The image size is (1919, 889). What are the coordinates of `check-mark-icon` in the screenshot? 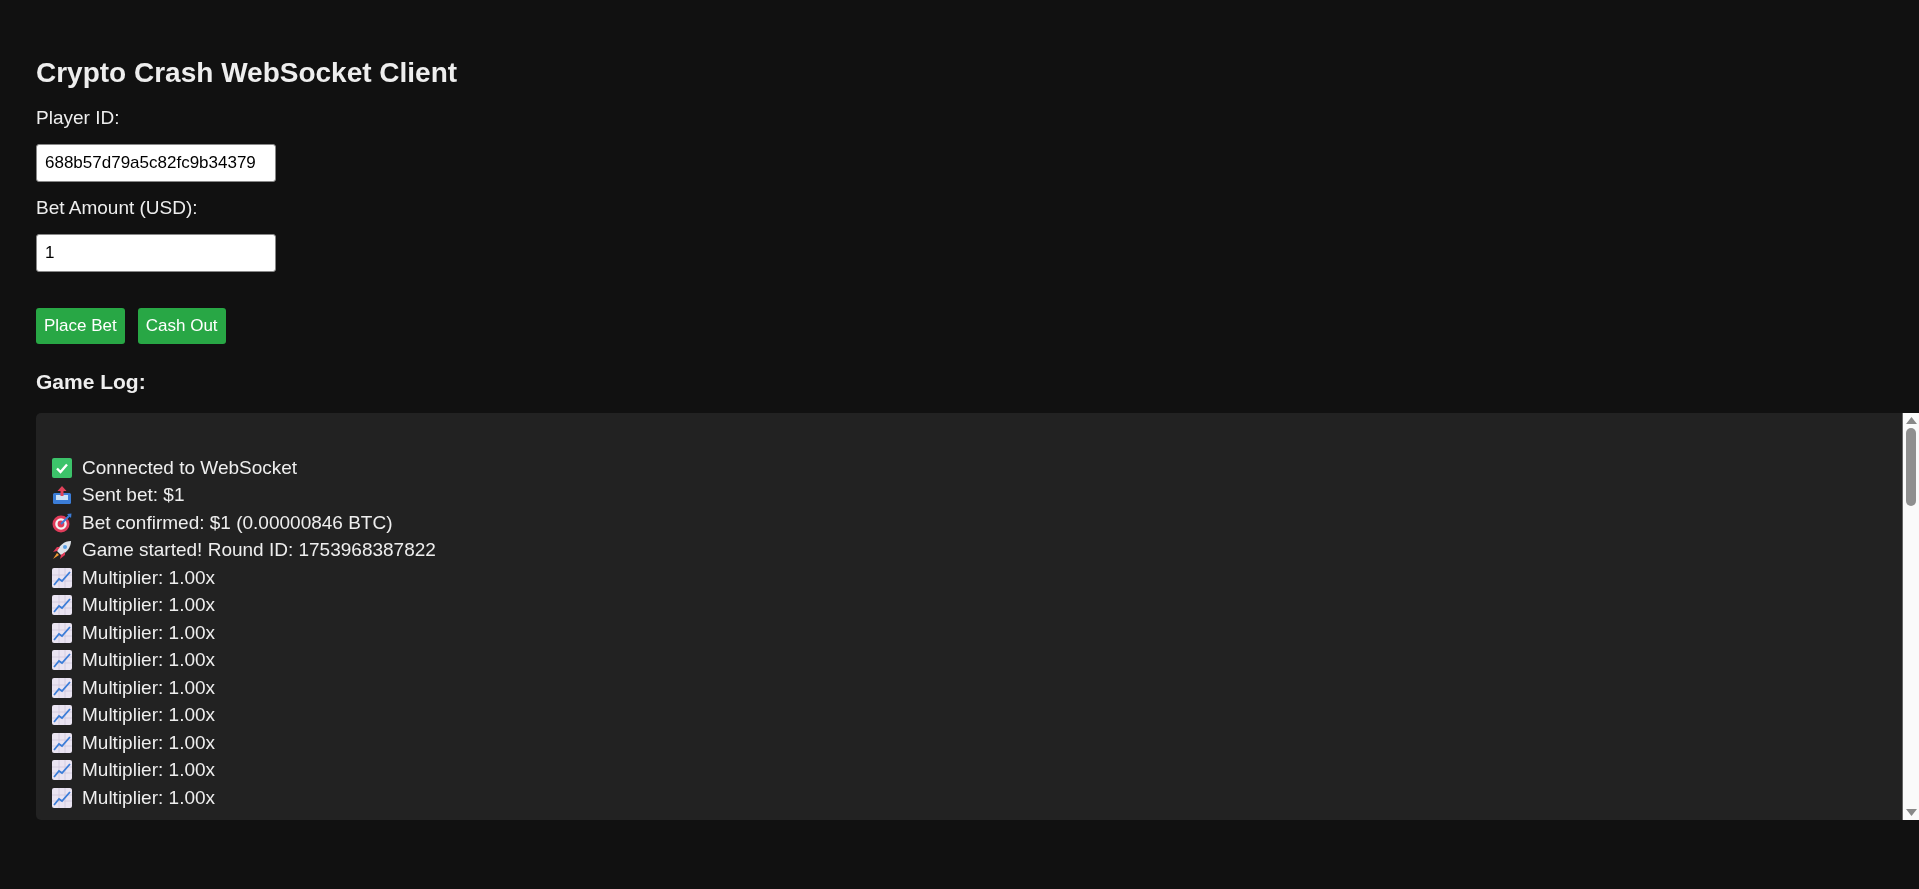 It's located at (62, 467).